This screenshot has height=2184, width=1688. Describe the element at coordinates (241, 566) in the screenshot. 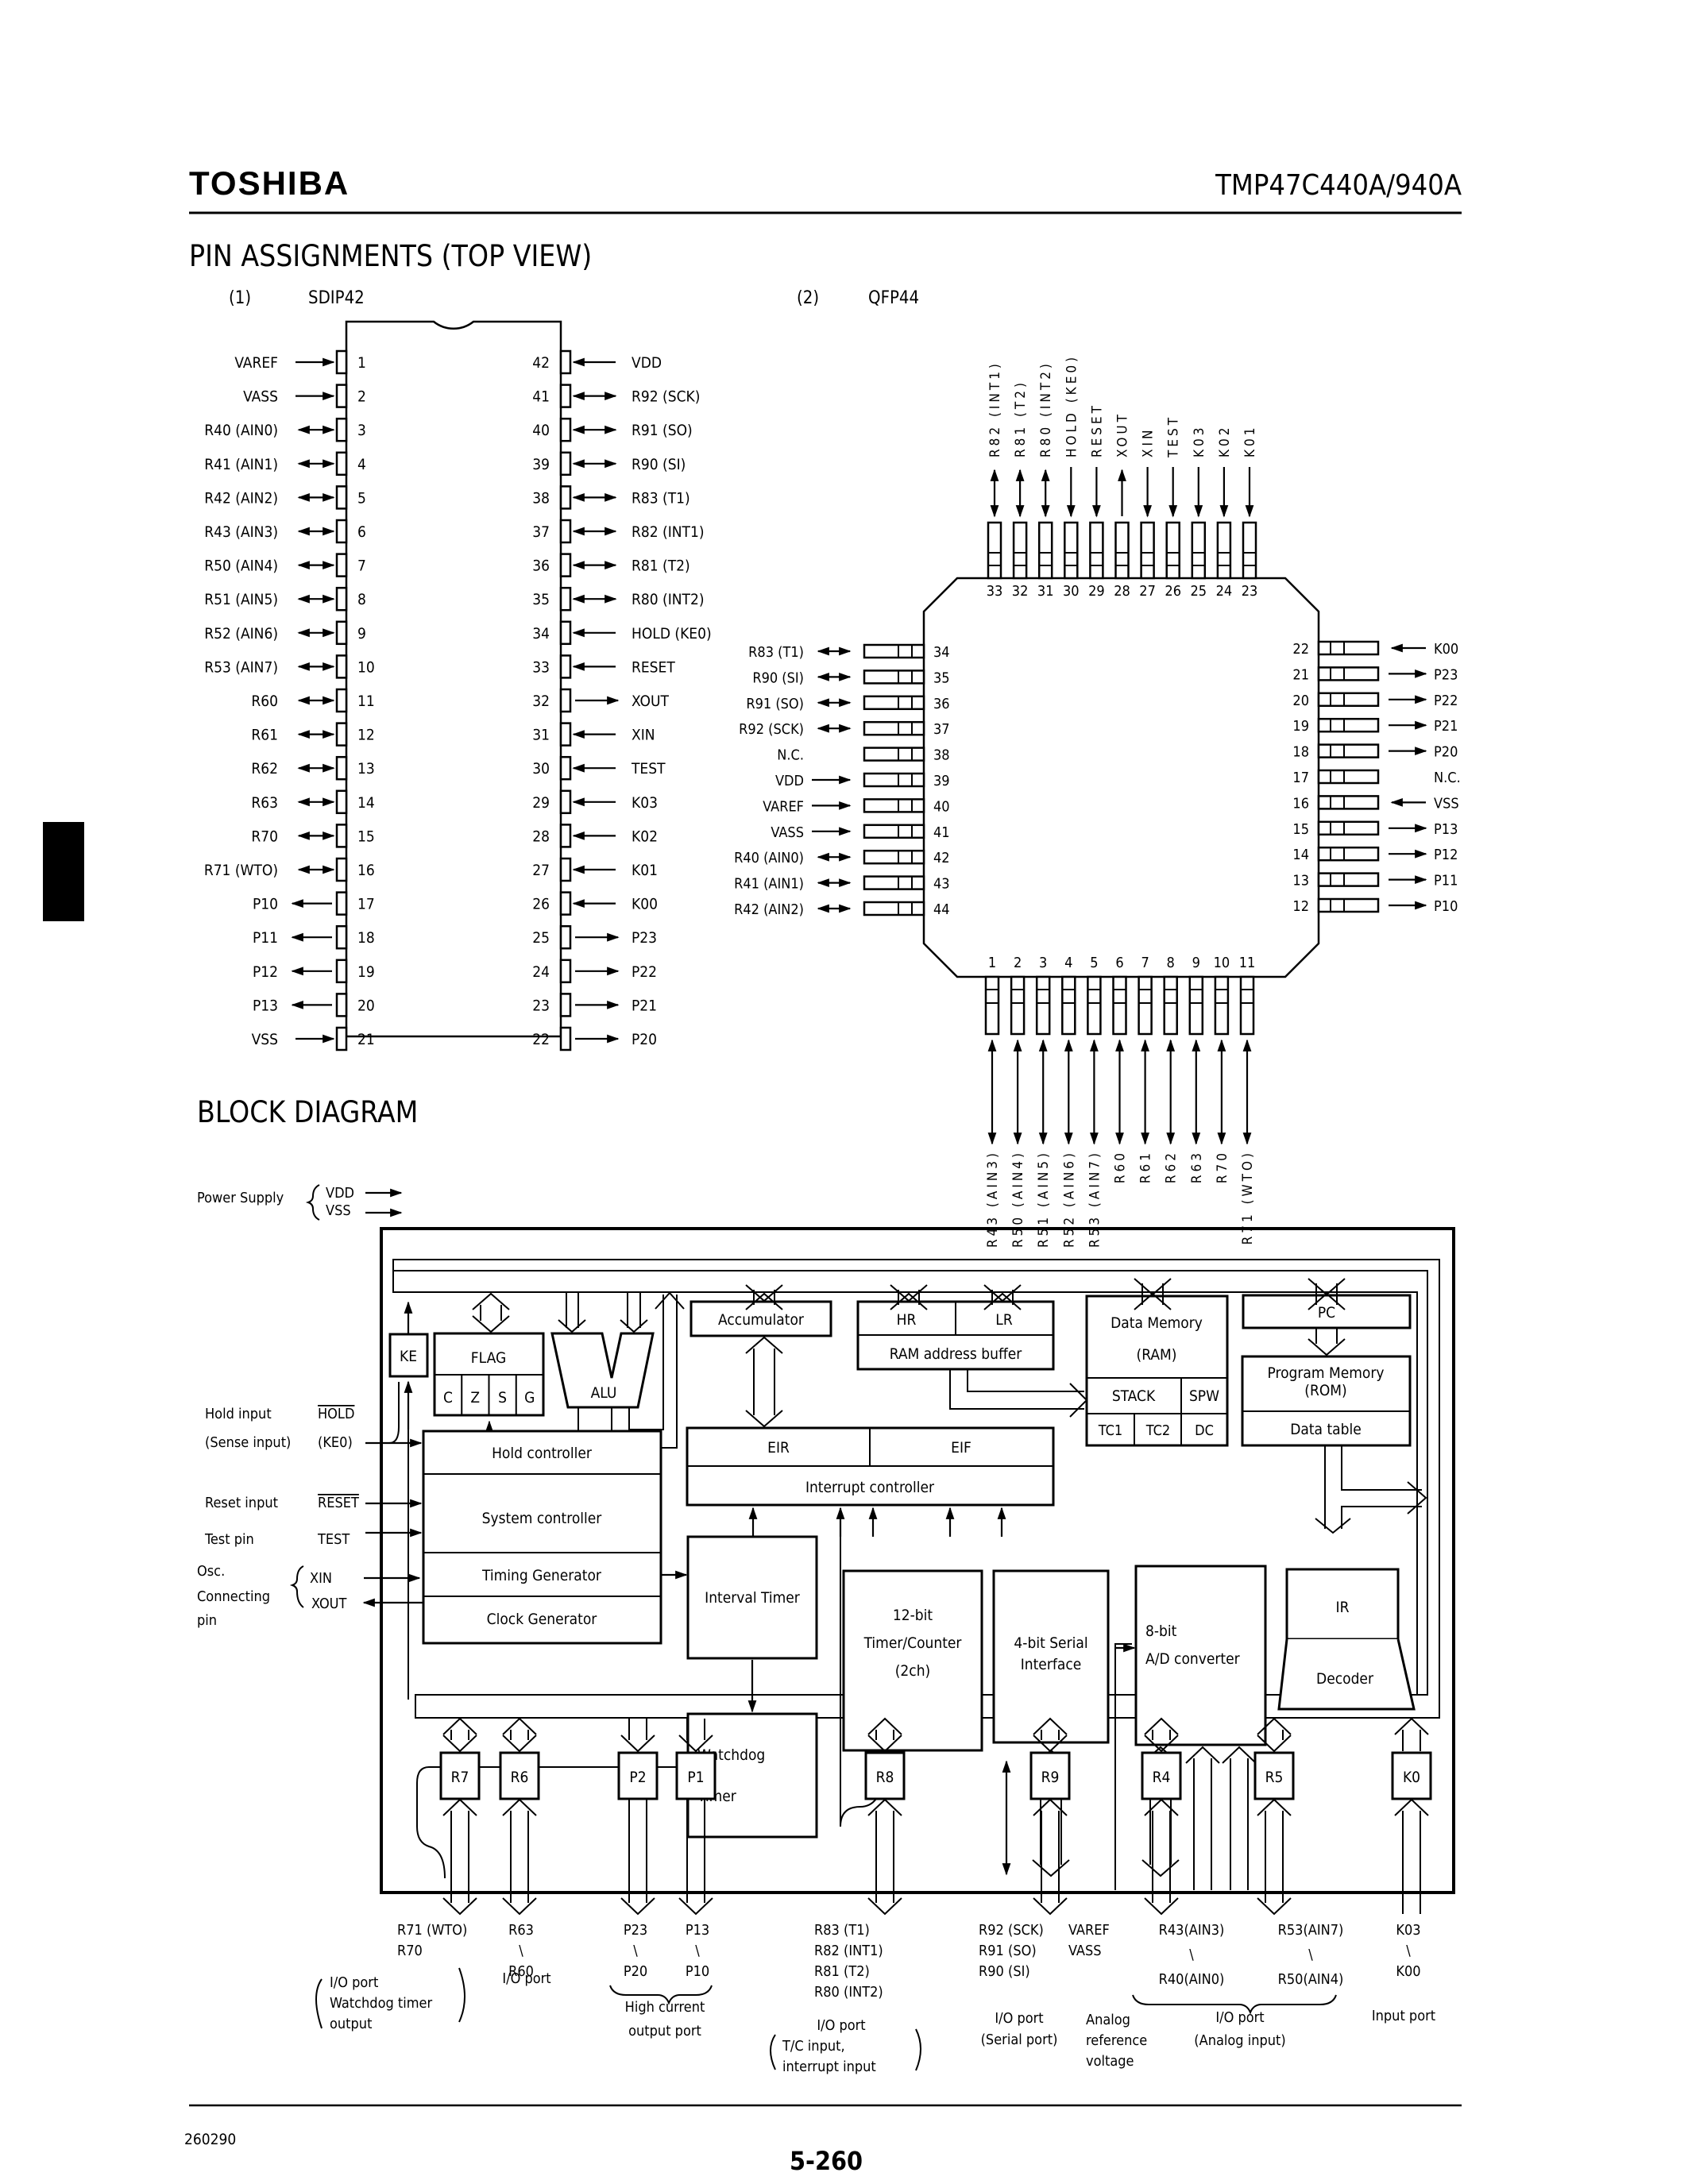

I see `pin-label: R50 (AIN4)` at that location.